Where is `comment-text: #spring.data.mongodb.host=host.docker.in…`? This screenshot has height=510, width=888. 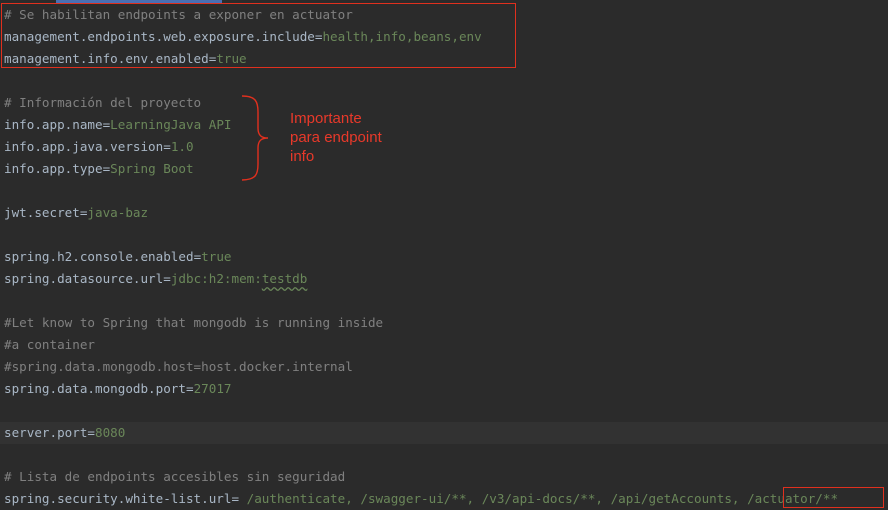
comment-text: #spring.data.mongodb.host=host.docker.in… is located at coordinates (178, 366).